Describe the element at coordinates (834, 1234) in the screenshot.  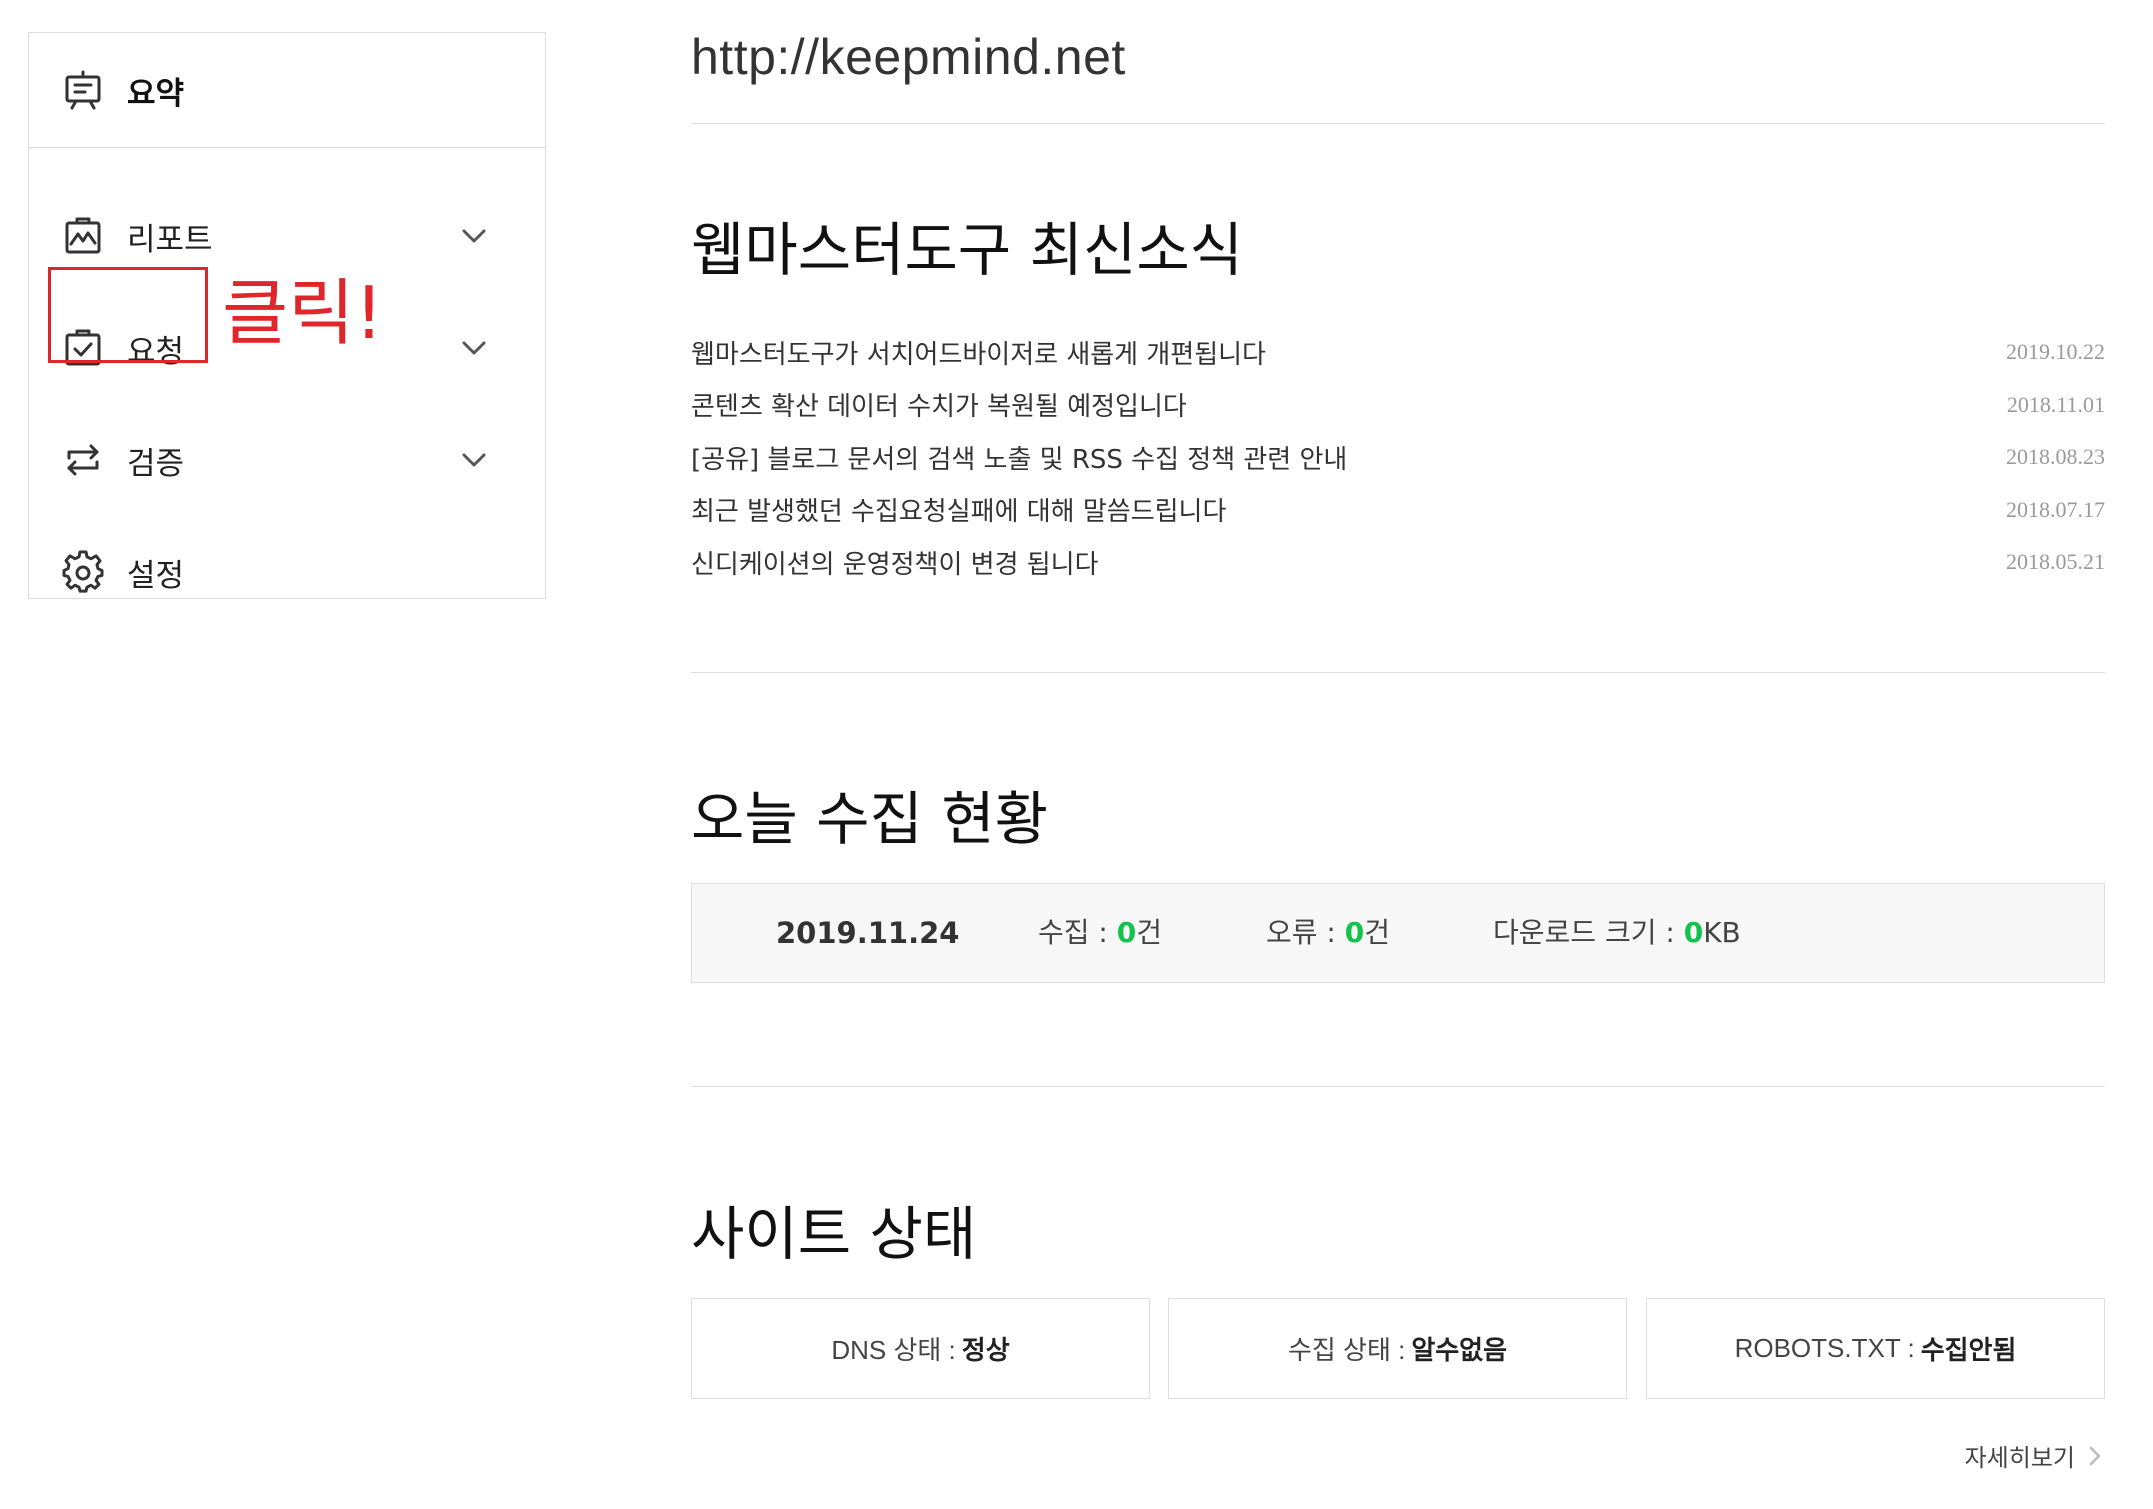
I see `status-section-title: 사이트 상태` at that location.